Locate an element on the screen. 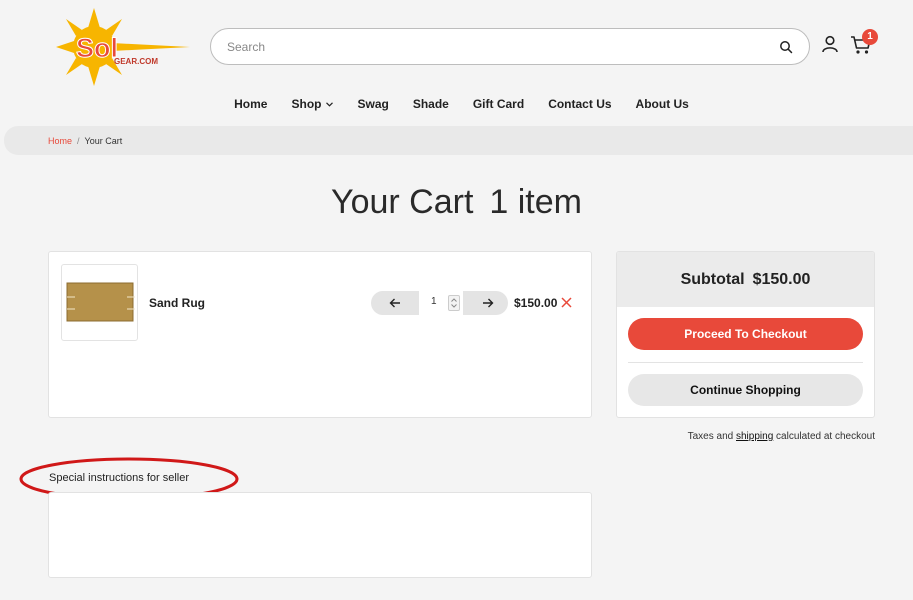  increase-quantity-button is located at coordinates (488, 303).